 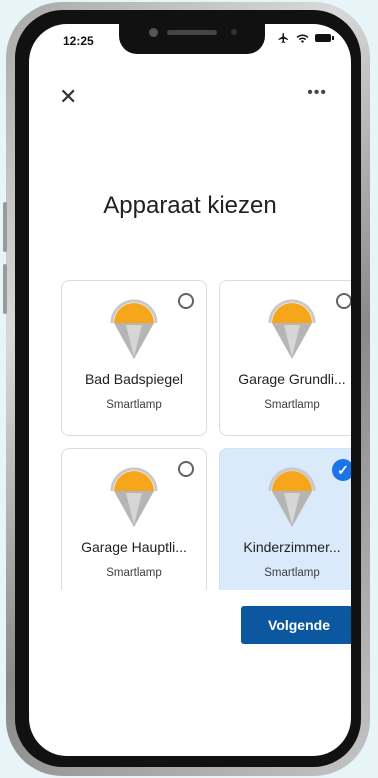 I want to click on notch, so click(x=192, y=39).